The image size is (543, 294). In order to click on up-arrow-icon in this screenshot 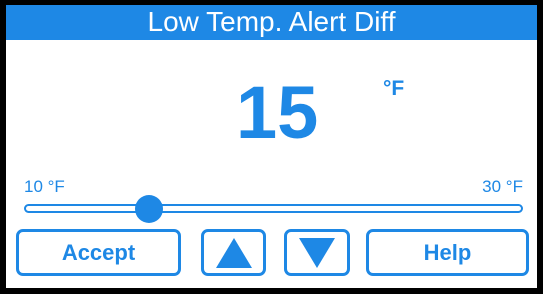, I will do `click(233, 252)`.